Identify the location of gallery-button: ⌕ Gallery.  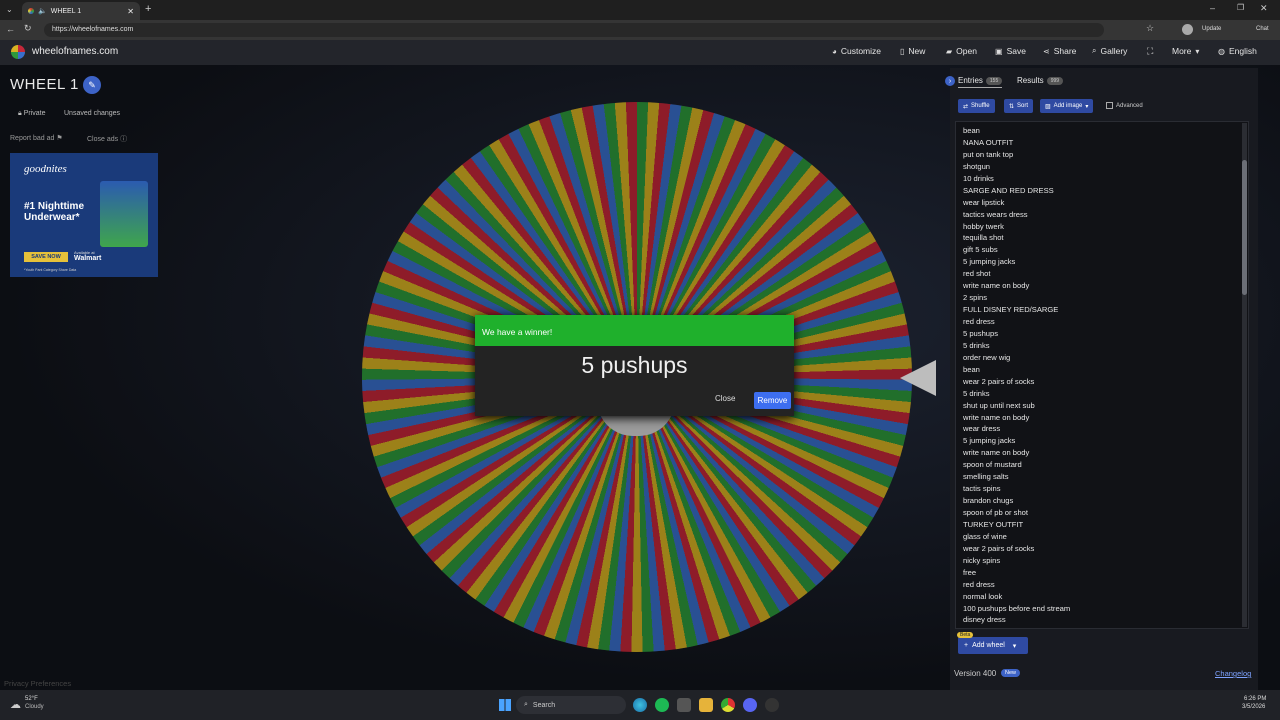
(1109, 51).